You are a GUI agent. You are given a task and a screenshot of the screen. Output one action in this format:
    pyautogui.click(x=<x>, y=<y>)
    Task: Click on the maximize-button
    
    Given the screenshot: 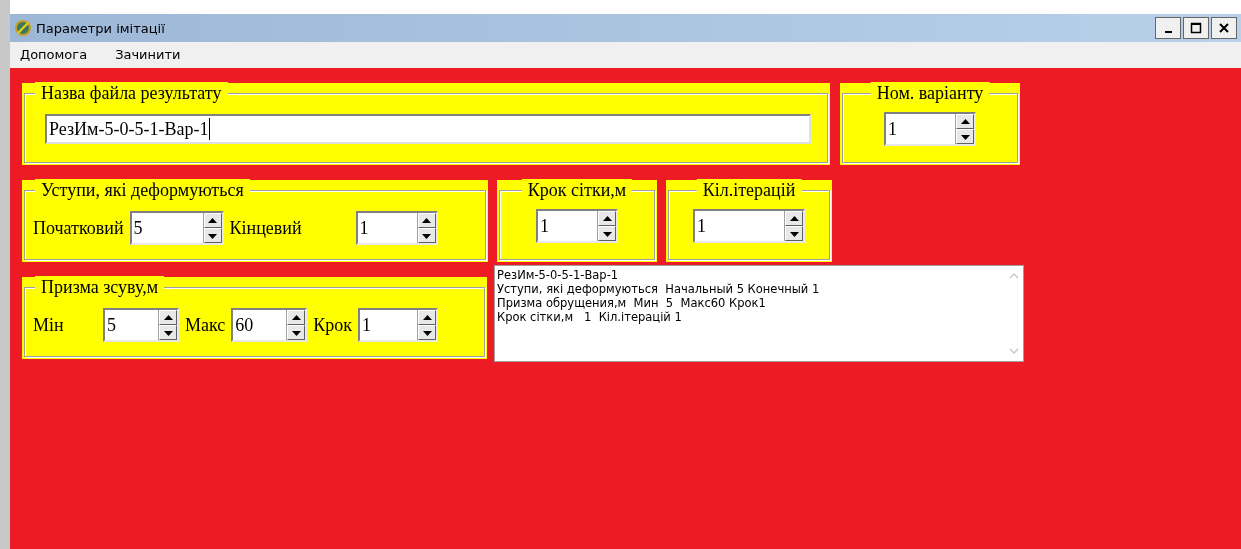 What is the action you would take?
    pyautogui.click(x=1196, y=28)
    